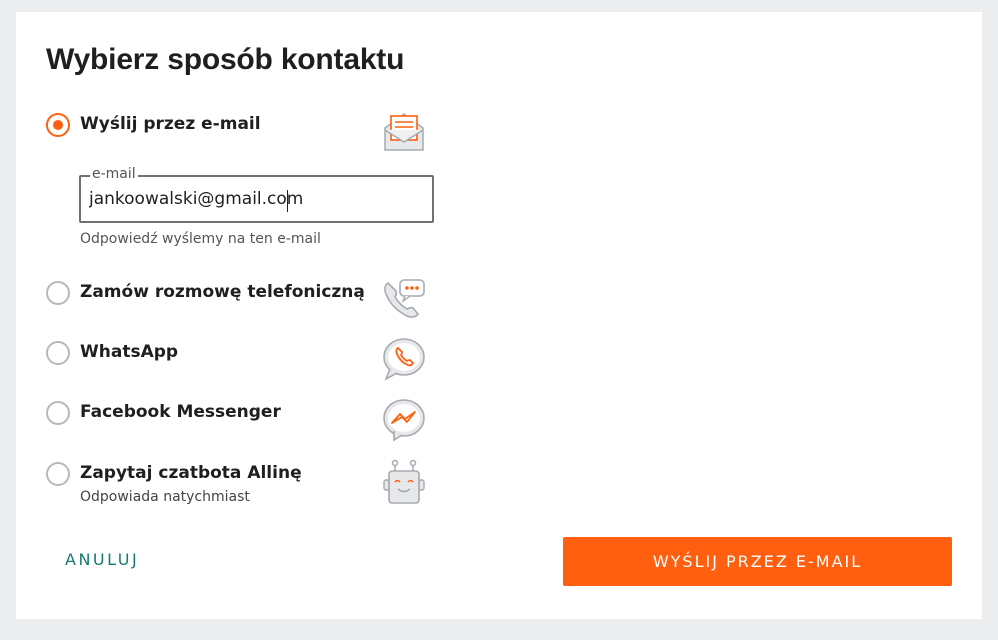  I want to click on email-field-legend: e-mail, so click(114, 174).